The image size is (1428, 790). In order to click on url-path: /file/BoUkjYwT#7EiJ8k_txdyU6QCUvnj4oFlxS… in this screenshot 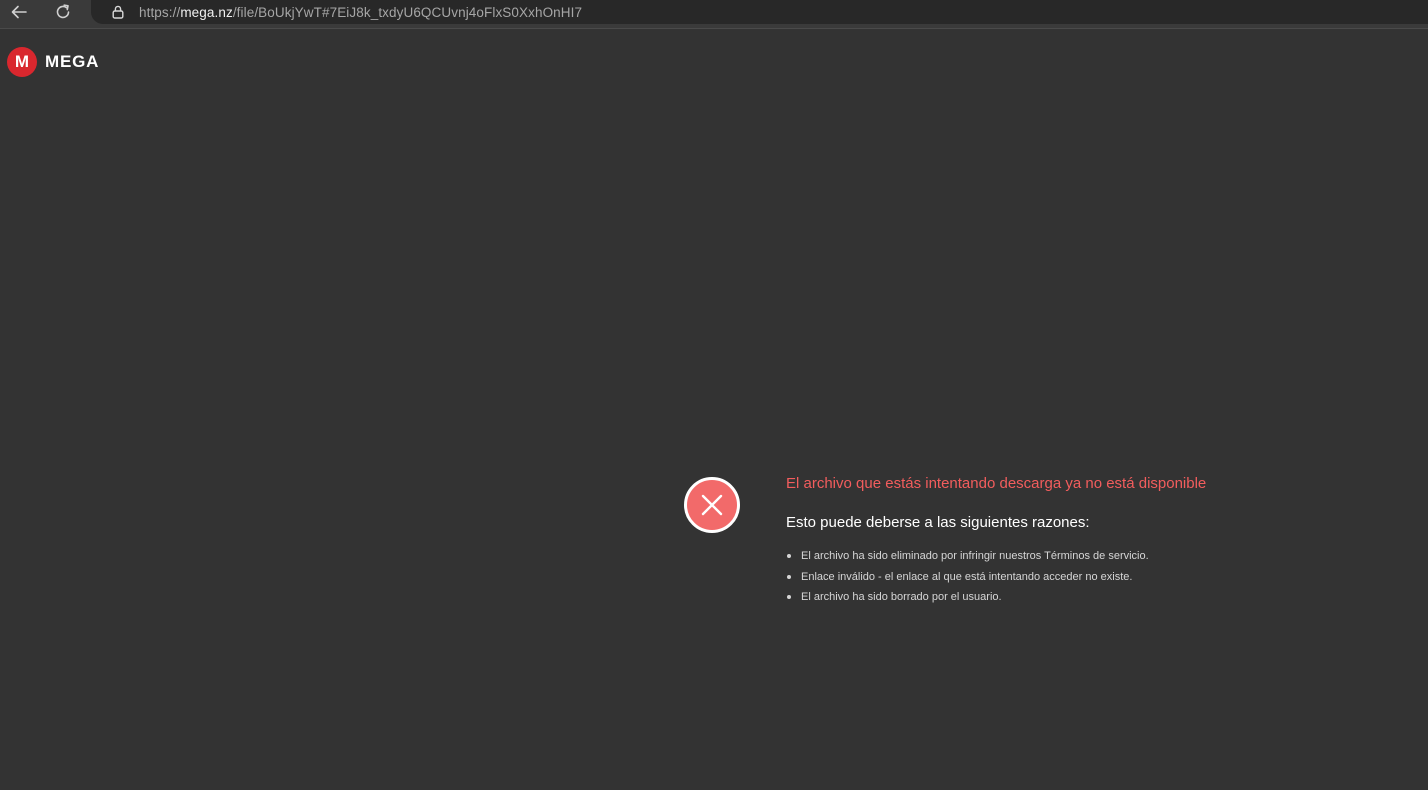, I will do `click(407, 12)`.